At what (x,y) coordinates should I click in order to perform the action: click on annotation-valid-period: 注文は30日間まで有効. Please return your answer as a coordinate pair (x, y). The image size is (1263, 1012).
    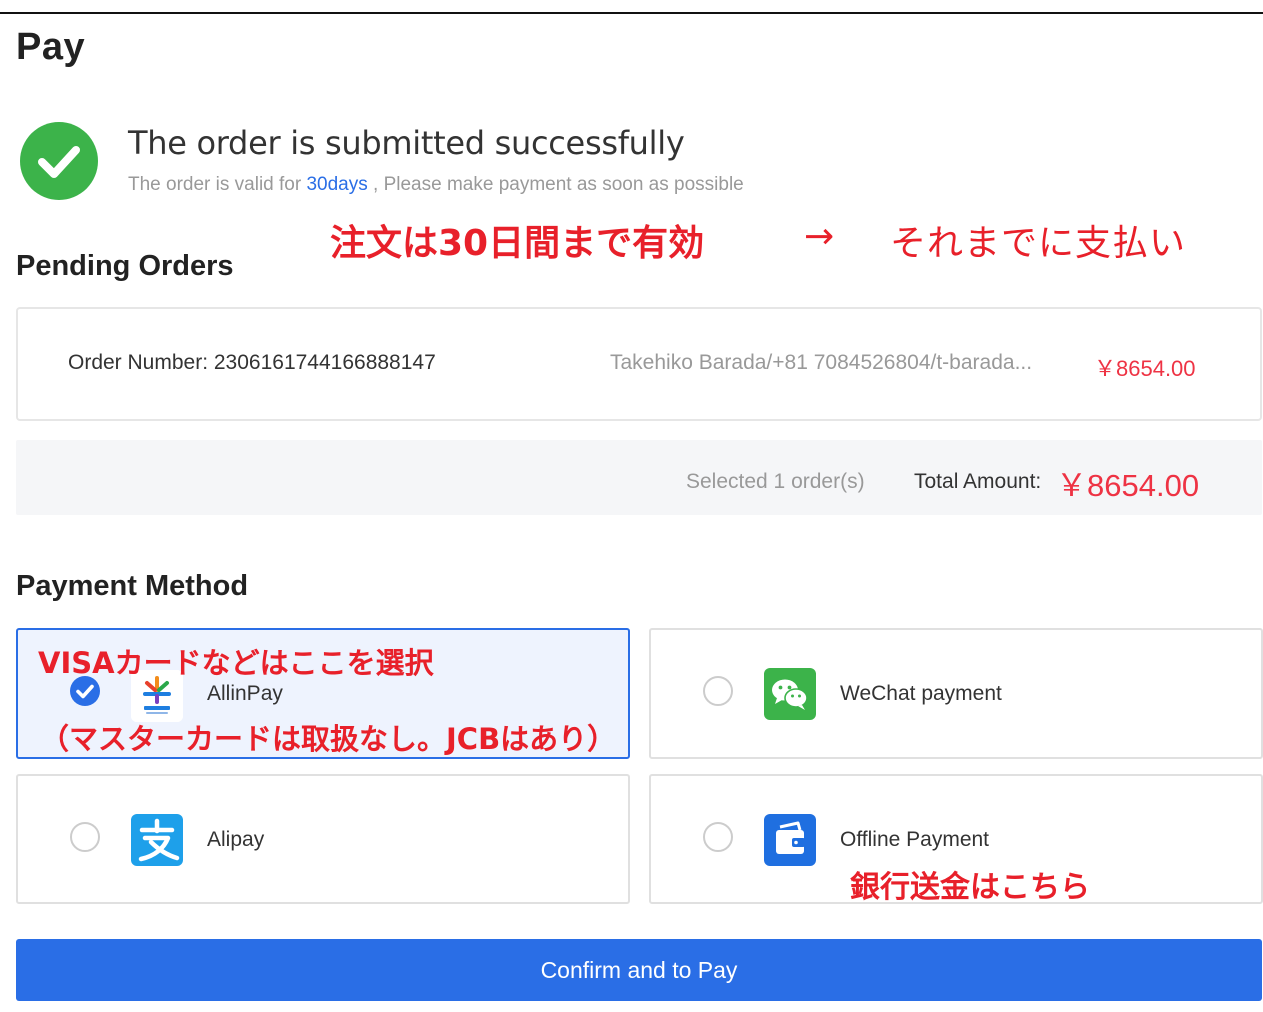
    Looking at the image, I should click on (517, 243).